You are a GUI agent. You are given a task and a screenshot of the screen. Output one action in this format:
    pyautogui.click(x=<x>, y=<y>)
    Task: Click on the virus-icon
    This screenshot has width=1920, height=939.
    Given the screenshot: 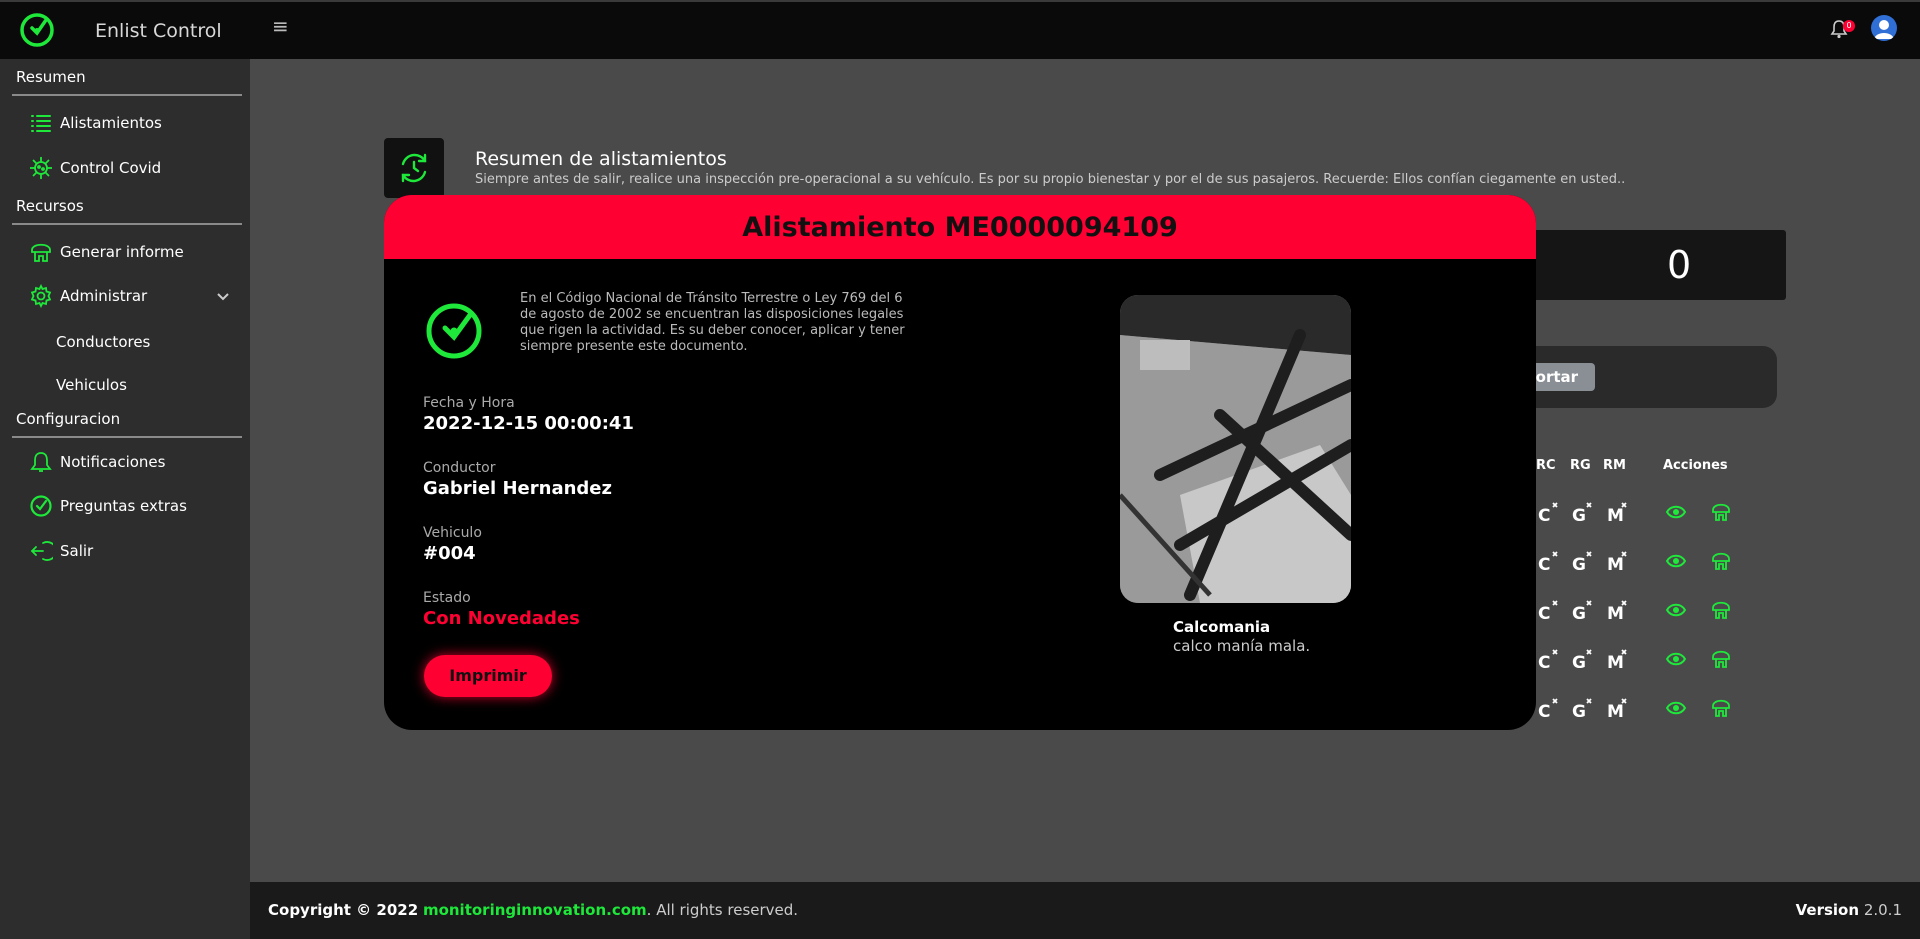 What is the action you would take?
    pyautogui.click(x=41, y=168)
    